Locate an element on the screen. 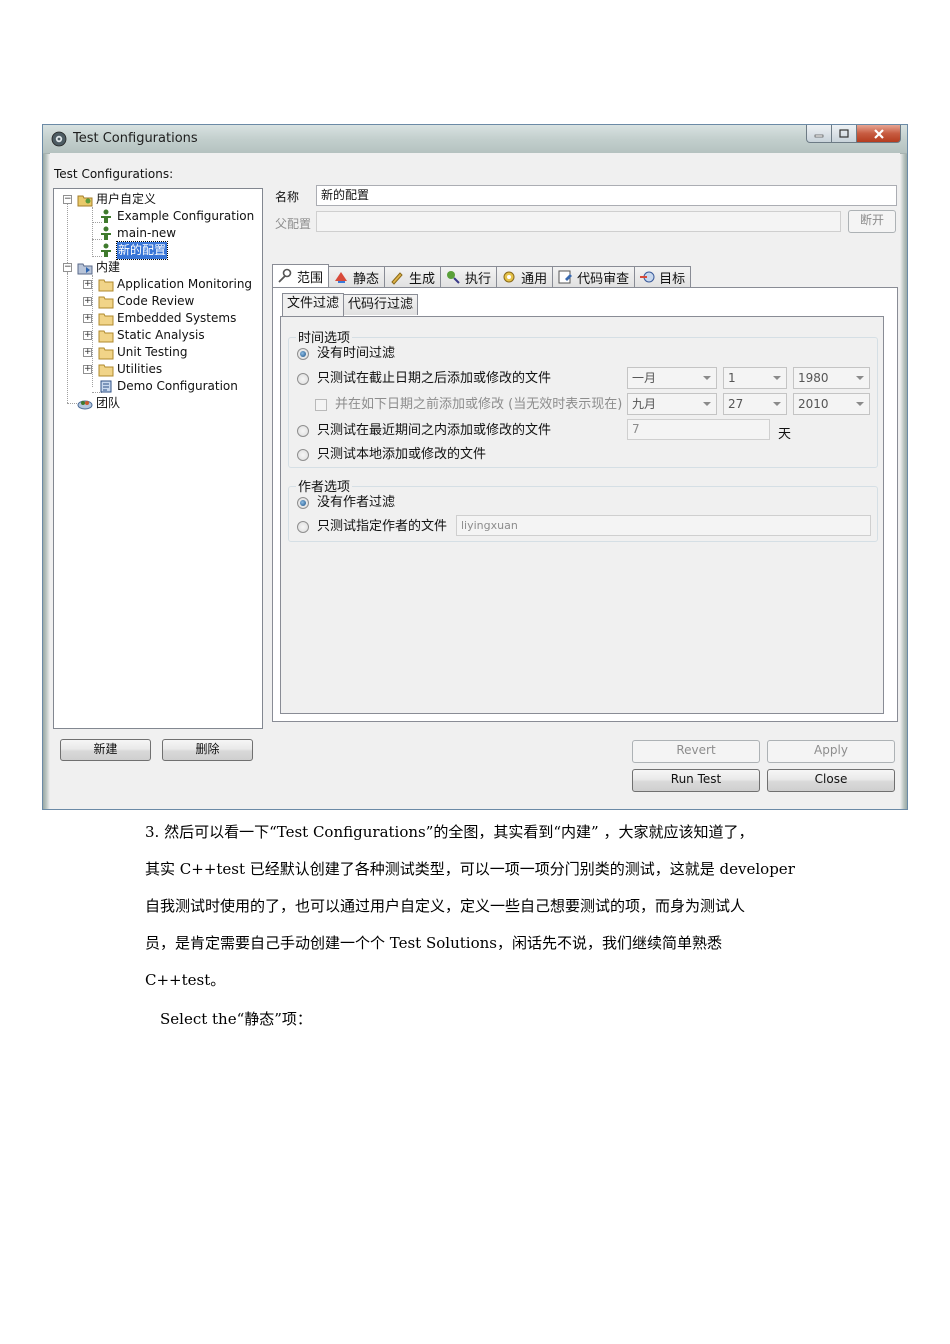  tab-common: 通用 is located at coordinates (525, 276).